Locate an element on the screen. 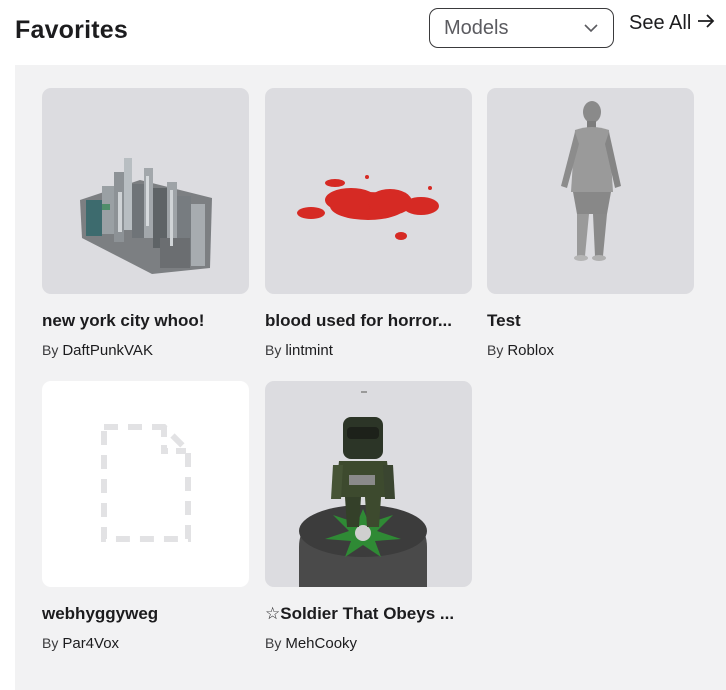 This screenshot has width=726, height=690. blood-splatter-image is located at coordinates (368, 207).